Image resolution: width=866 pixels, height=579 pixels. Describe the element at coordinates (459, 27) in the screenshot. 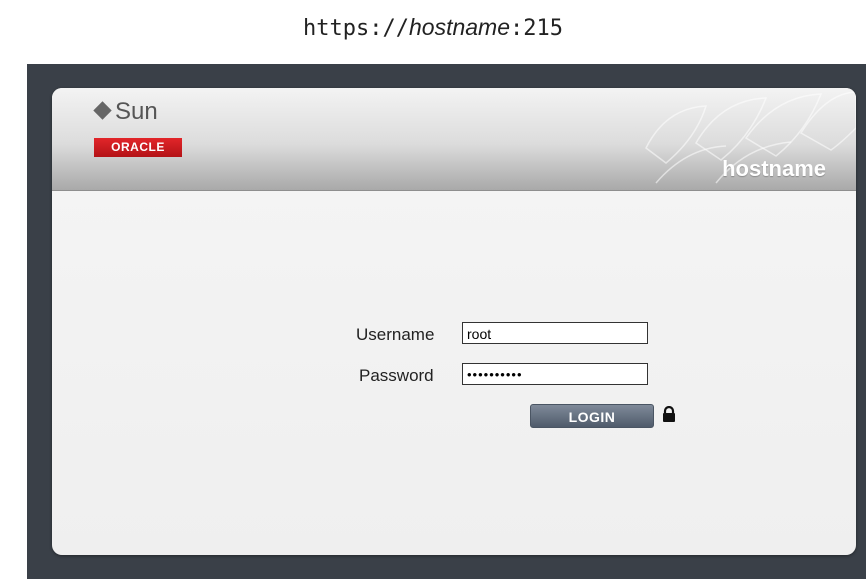

I see `url-host: hostname` at that location.